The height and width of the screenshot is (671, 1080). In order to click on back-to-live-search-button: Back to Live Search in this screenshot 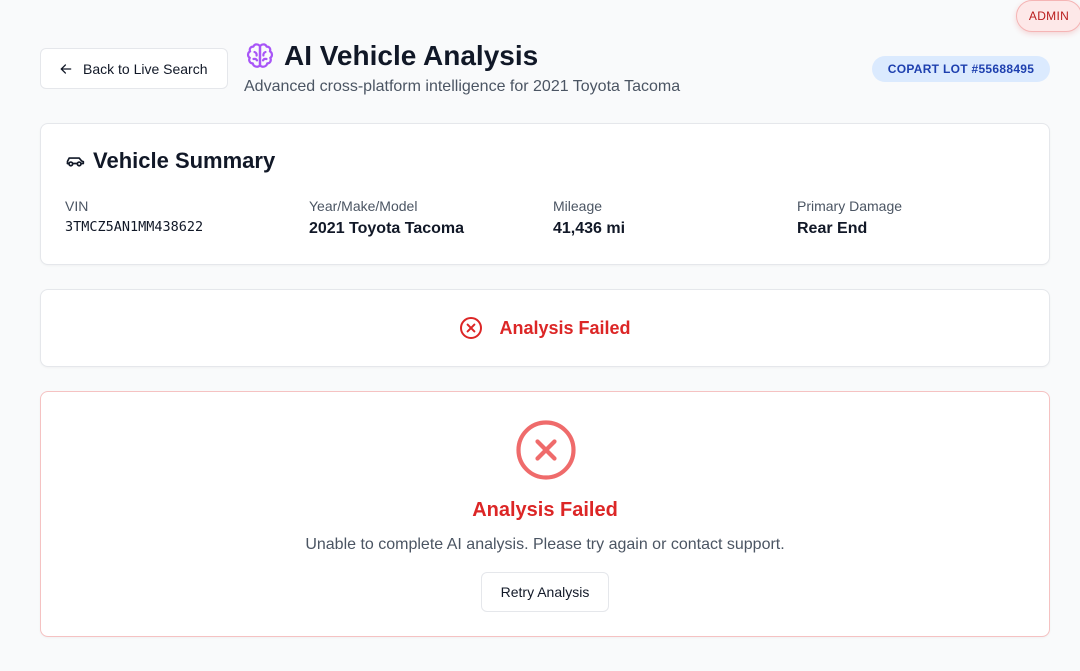, I will do `click(134, 68)`.